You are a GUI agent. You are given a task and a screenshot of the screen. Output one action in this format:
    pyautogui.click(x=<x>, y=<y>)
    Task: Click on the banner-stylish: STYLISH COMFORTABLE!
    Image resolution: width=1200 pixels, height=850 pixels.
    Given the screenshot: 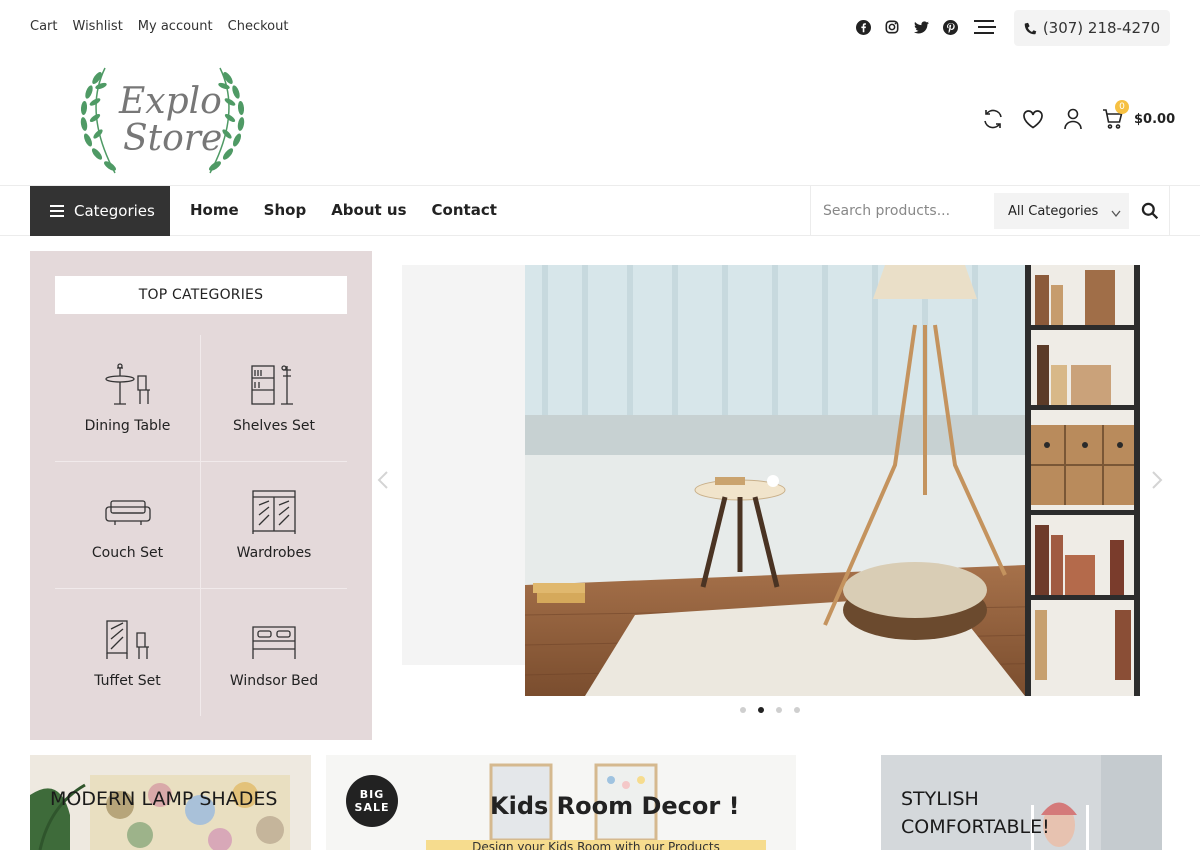 What is the action you would take?
    pyautogui.click(x=1021, y=802)
    